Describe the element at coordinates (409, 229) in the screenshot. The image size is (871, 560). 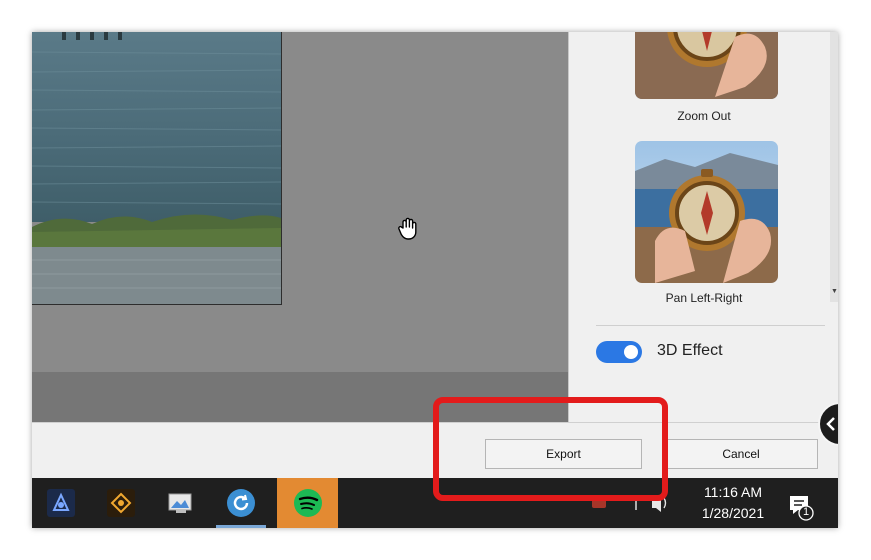
I see `hand-cursor-icon` at that location.